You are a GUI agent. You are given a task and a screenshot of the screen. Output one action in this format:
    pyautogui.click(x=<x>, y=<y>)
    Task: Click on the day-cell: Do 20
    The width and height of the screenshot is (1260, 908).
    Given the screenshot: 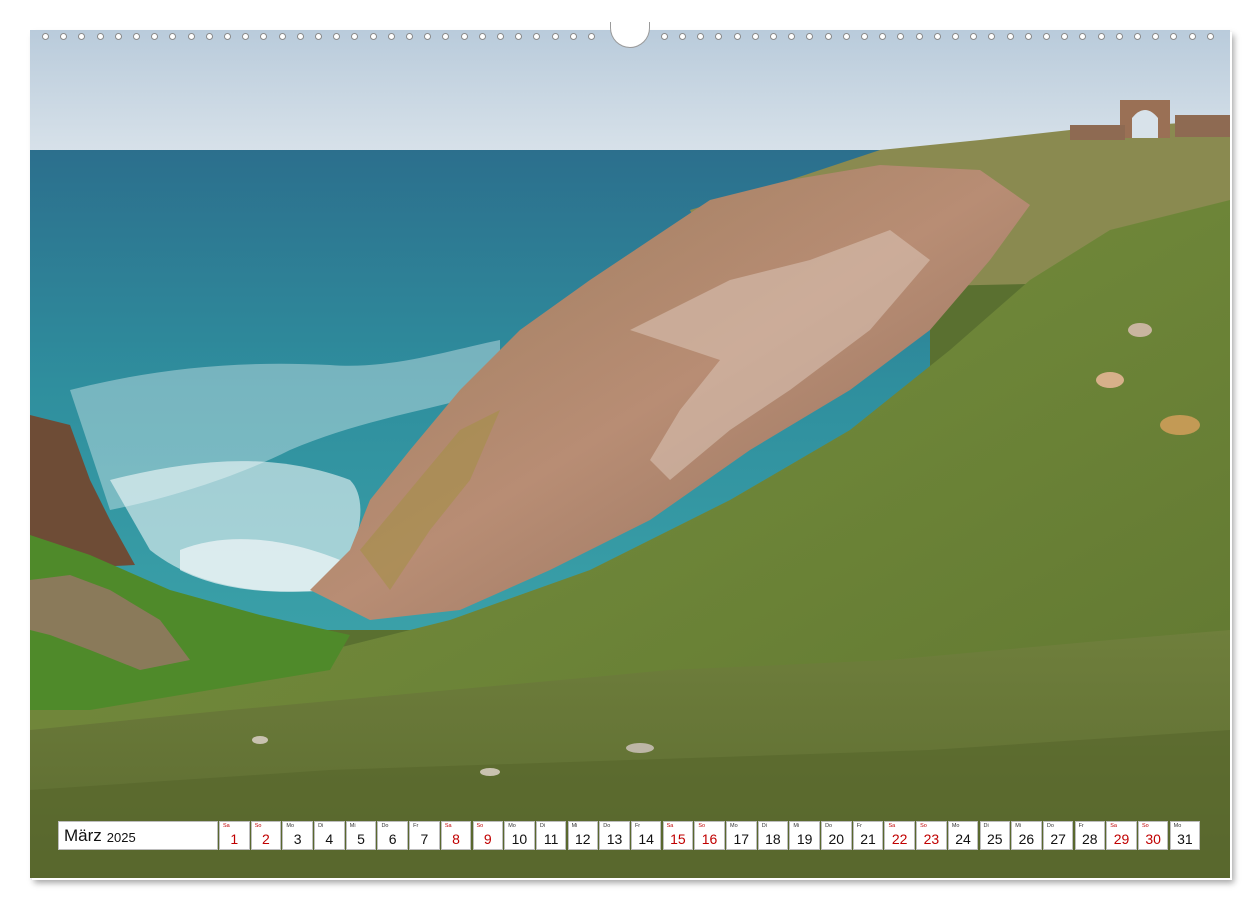 What is the action you would take?
    pyautogui.click(x=836, y=835)
    